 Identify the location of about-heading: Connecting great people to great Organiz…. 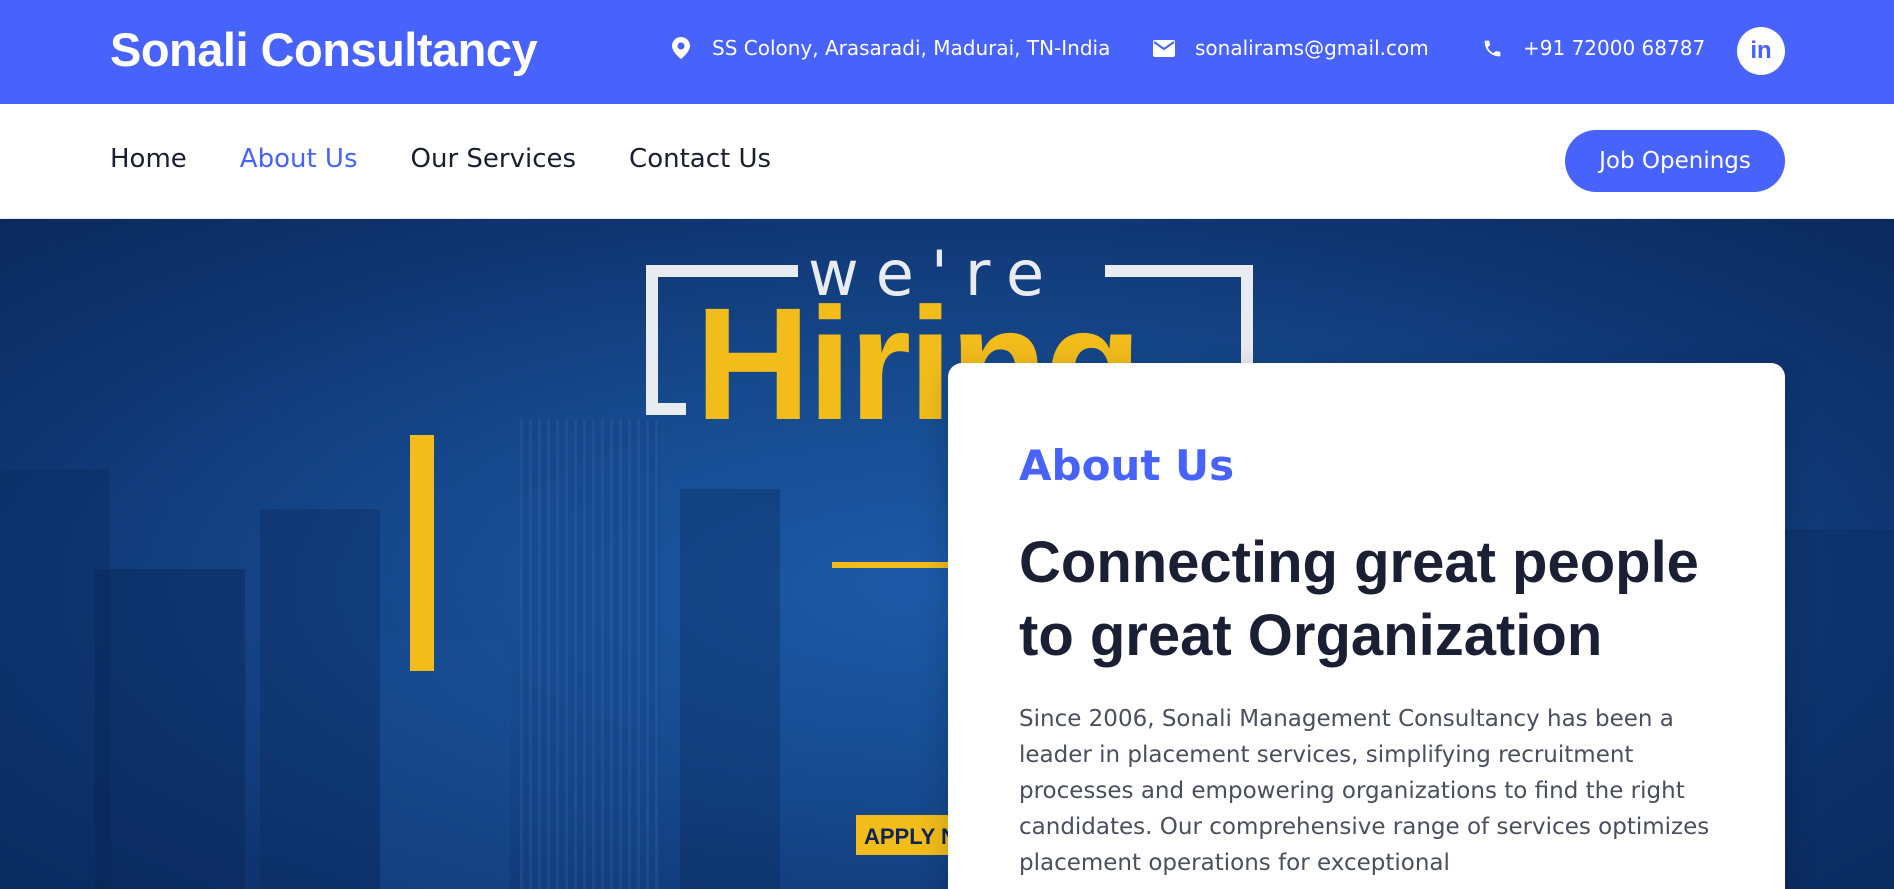
(1359, 599).